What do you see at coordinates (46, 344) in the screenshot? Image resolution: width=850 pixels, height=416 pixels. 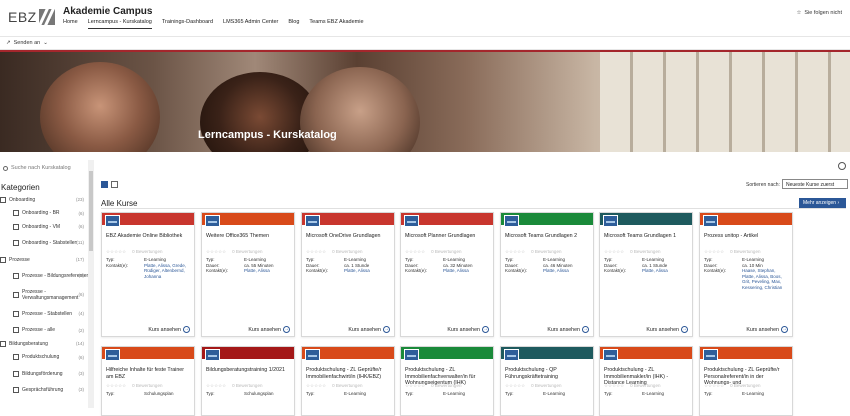 I see `category-item: Bildungsberatung (14)` at bounding box center [46, 344].